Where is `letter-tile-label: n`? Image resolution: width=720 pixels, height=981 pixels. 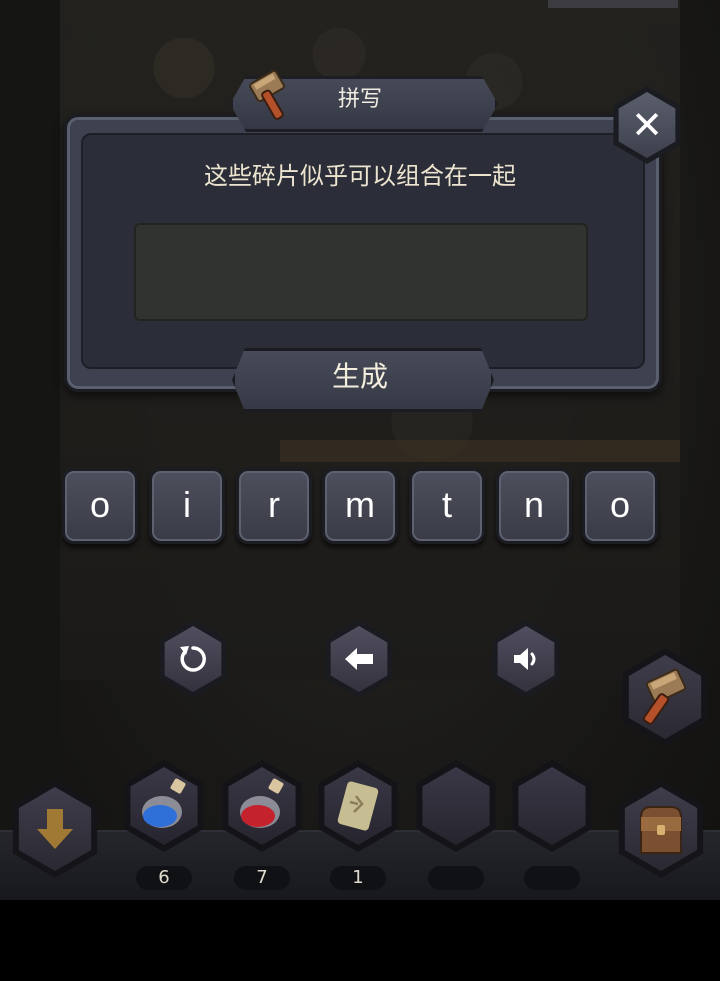
letter-tile-label: n is located at coordinates (534, 504).